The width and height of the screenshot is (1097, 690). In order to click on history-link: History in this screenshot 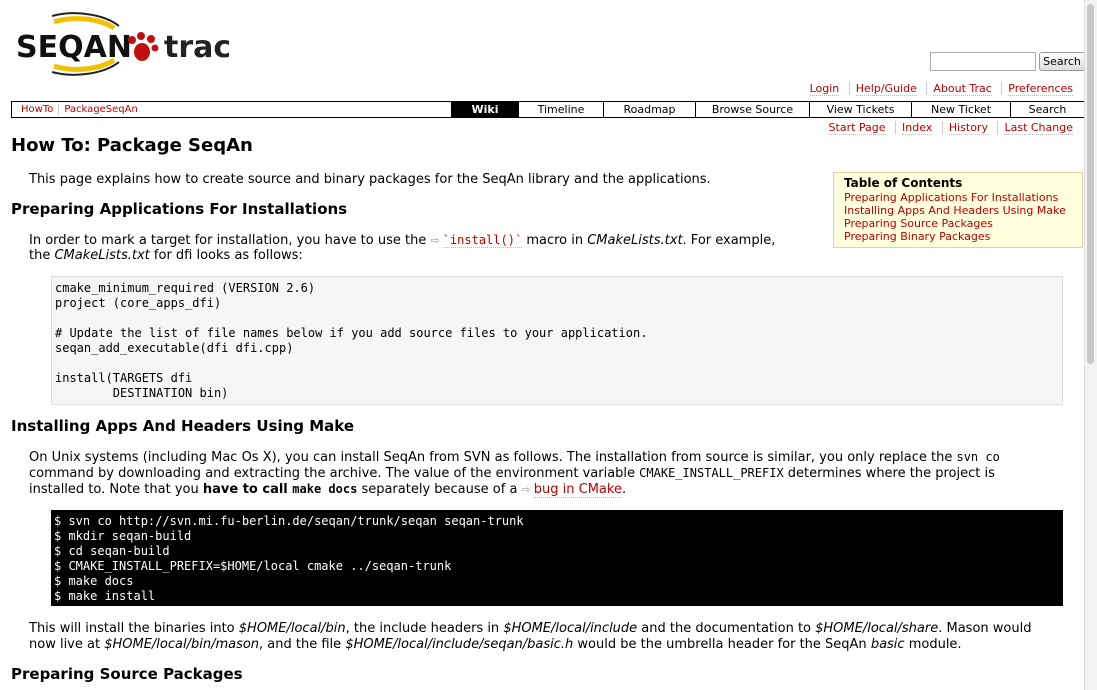, I will do `click(968, 128)`.